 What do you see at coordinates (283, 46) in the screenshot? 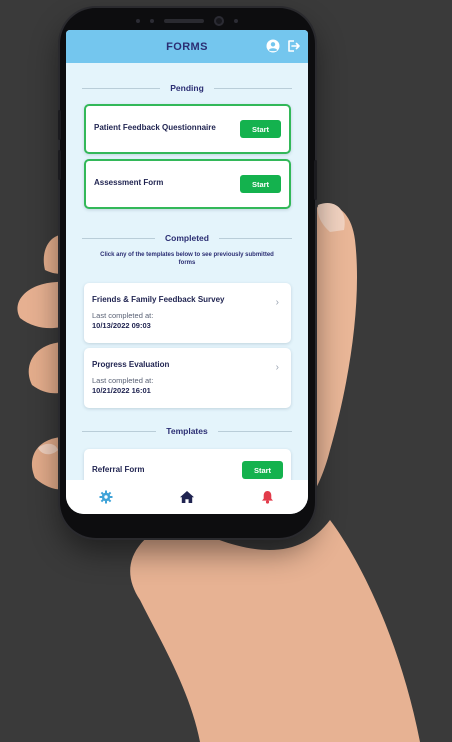
I see `header-actions` at bounding box center [283, 46].